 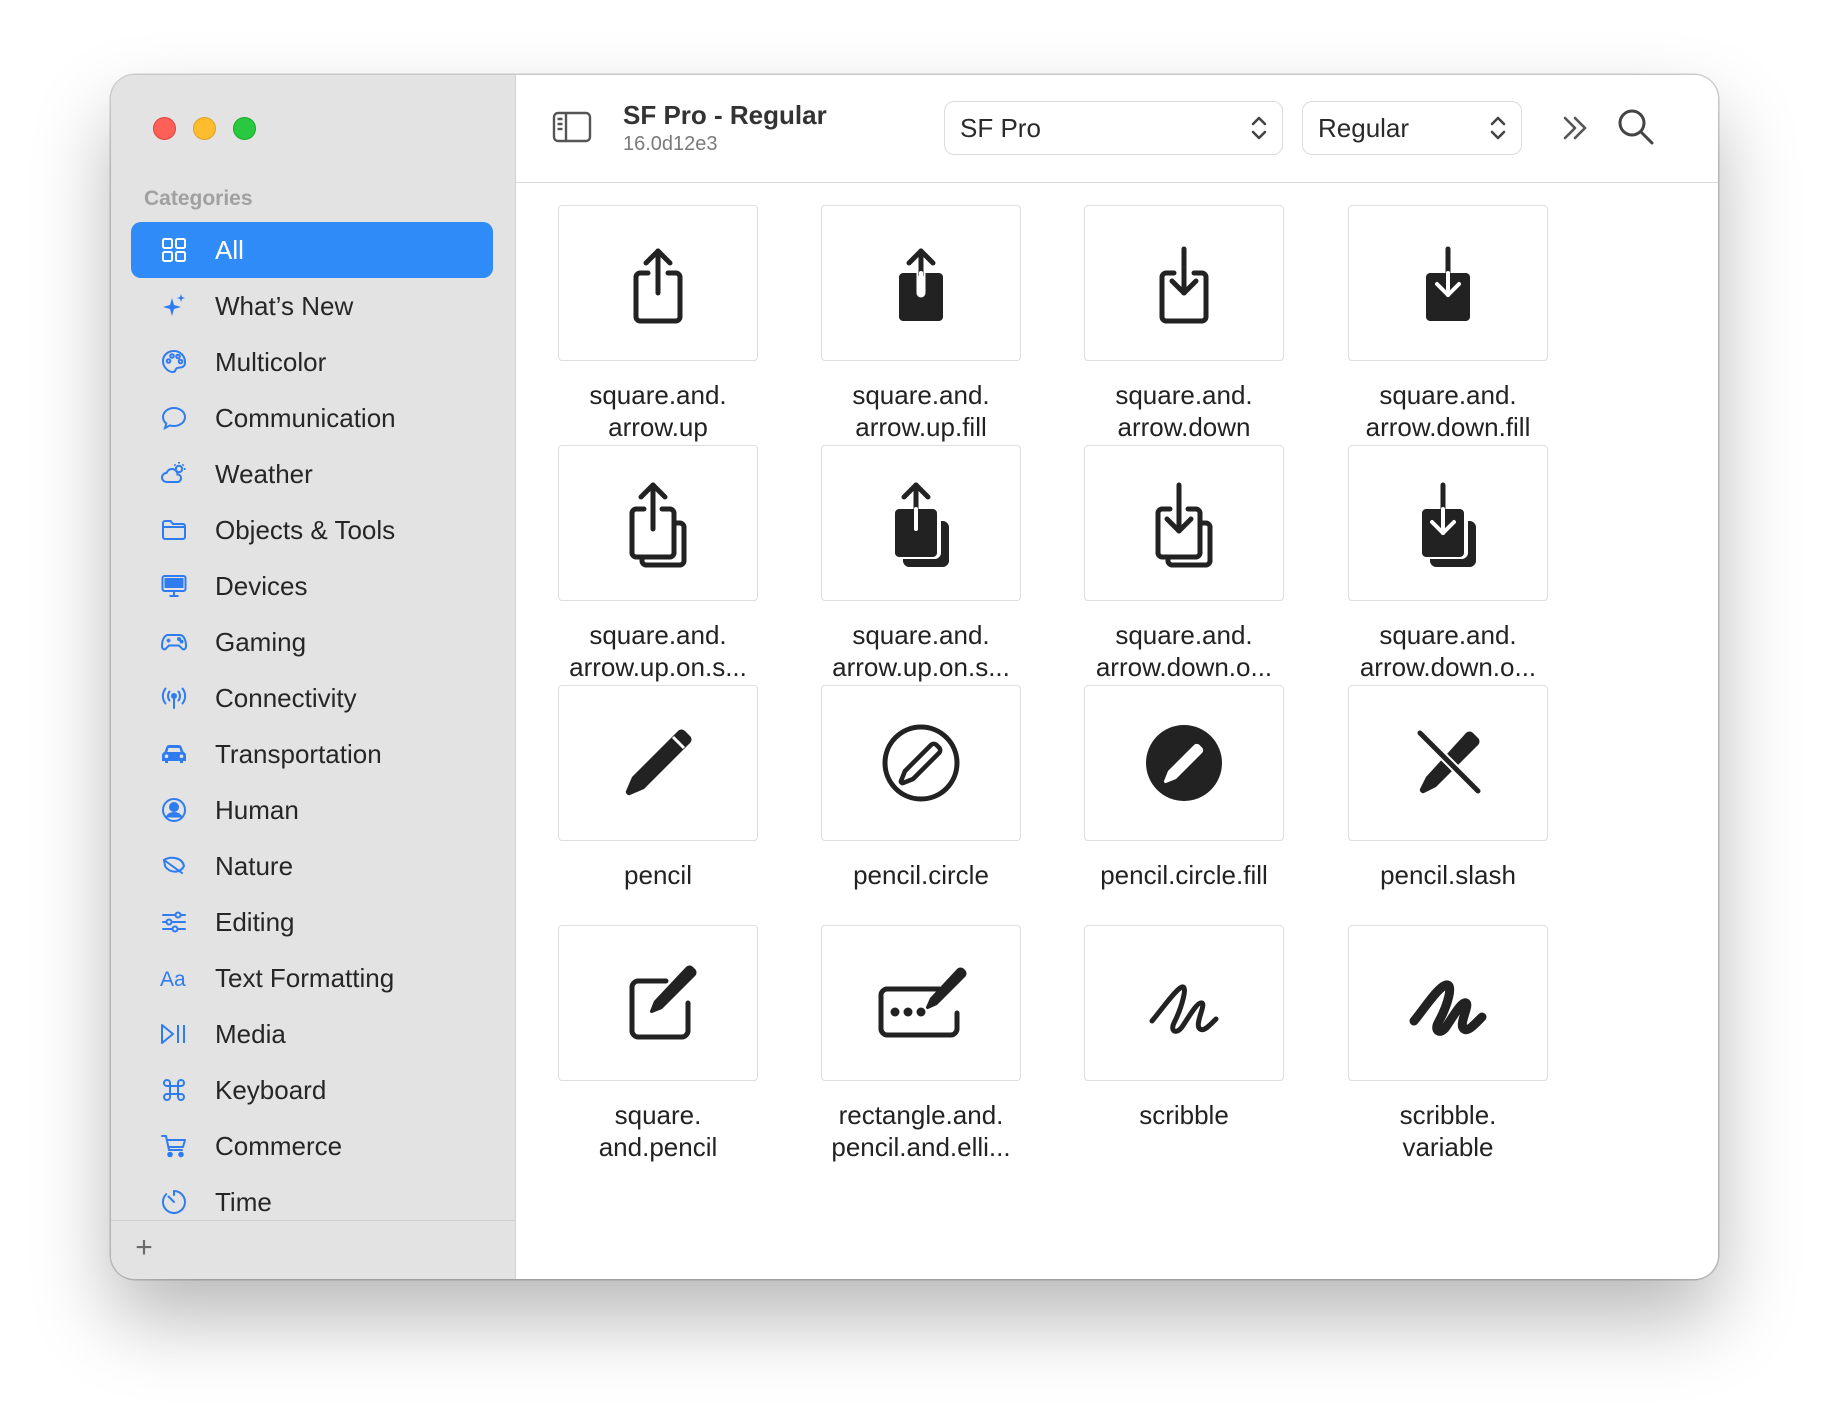 What do you see at coordinates (312, 362) in the screenshot?
I see `sidebar-item-multicolor: Multicolor` at bounding box center [312, 362].